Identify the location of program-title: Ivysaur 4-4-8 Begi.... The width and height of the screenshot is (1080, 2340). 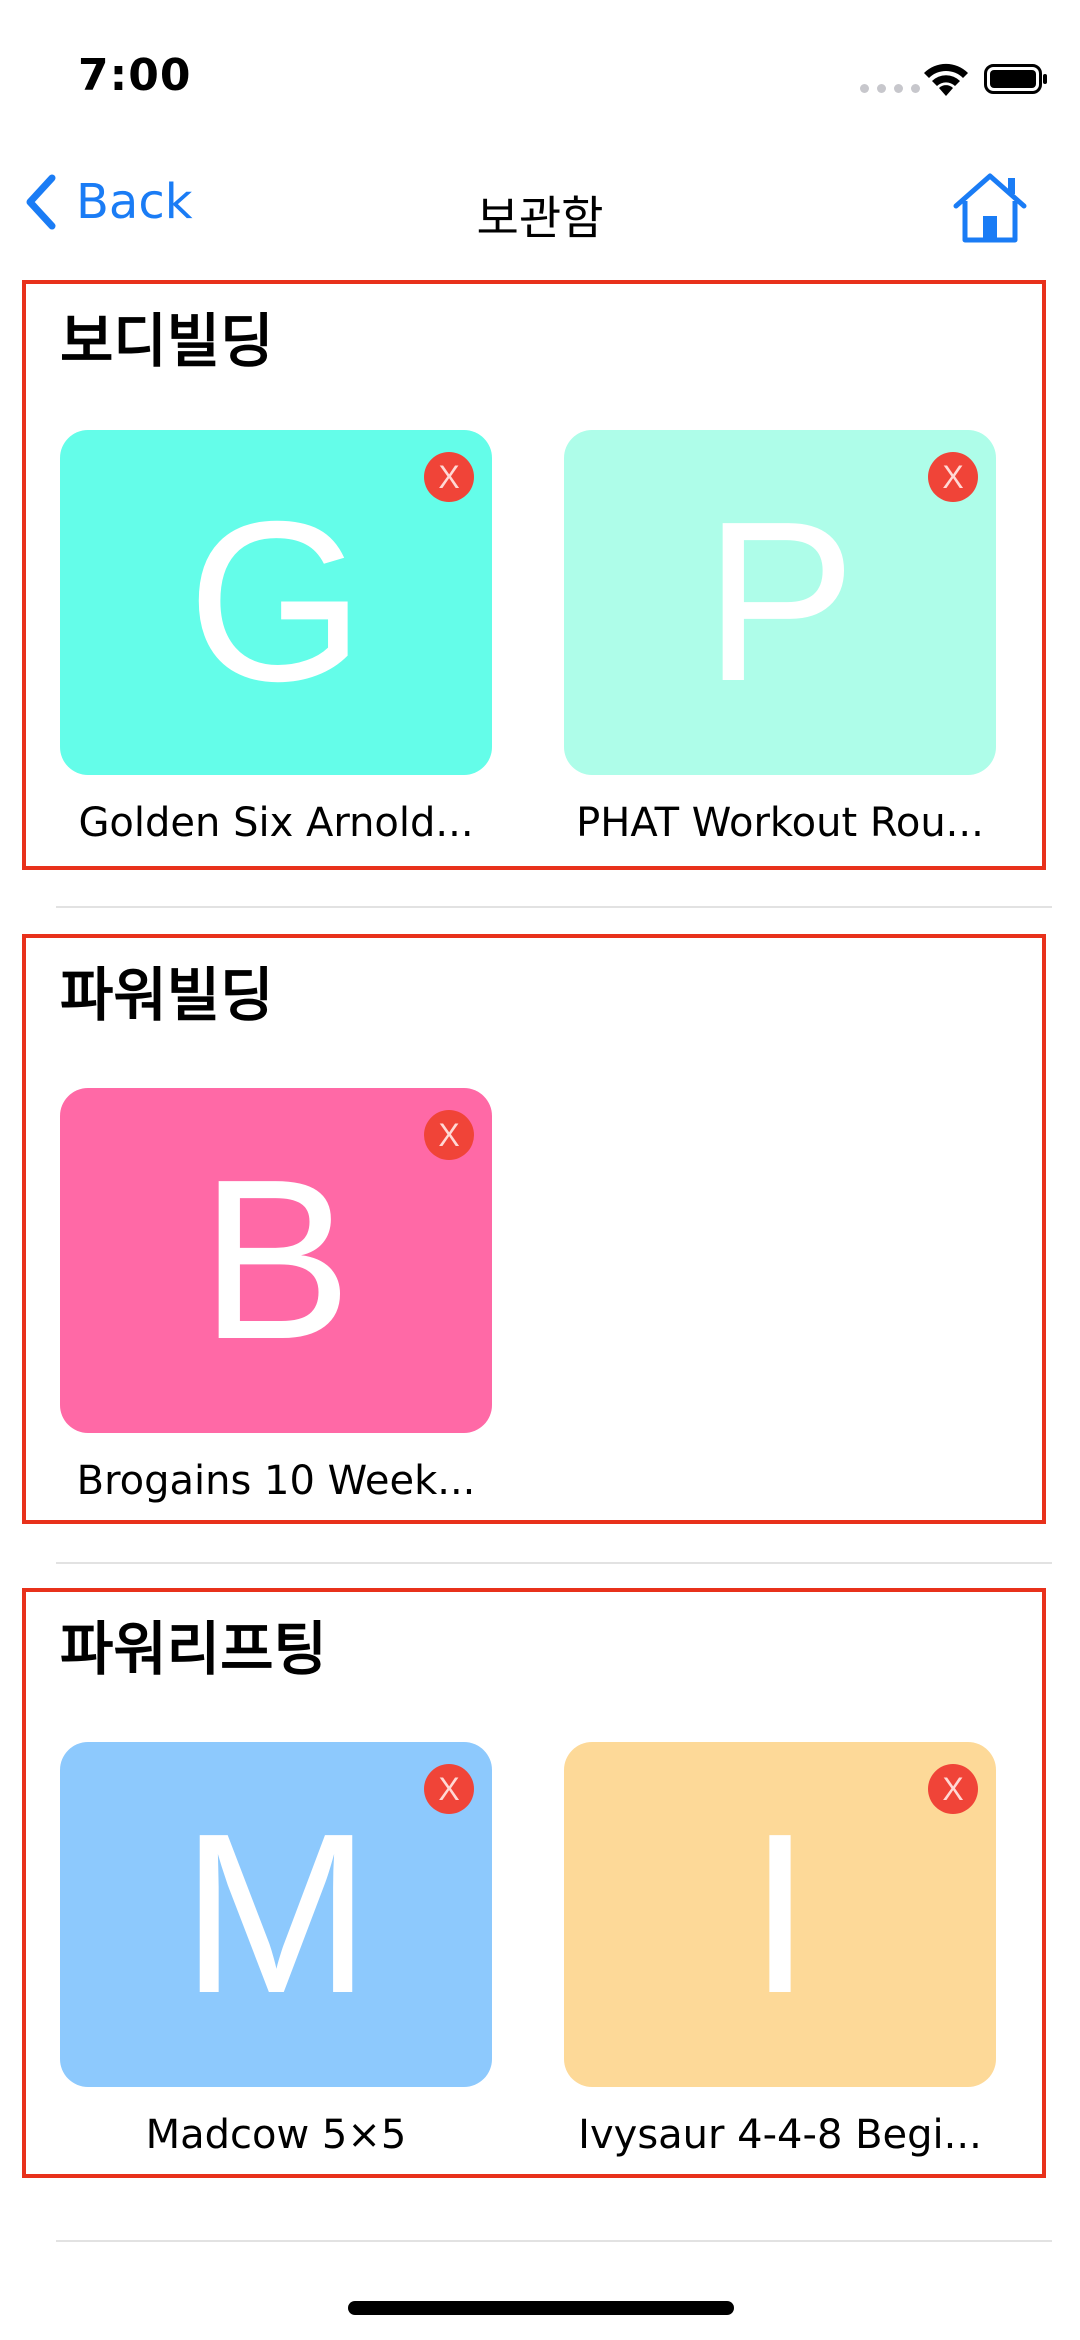
(780, 2135).